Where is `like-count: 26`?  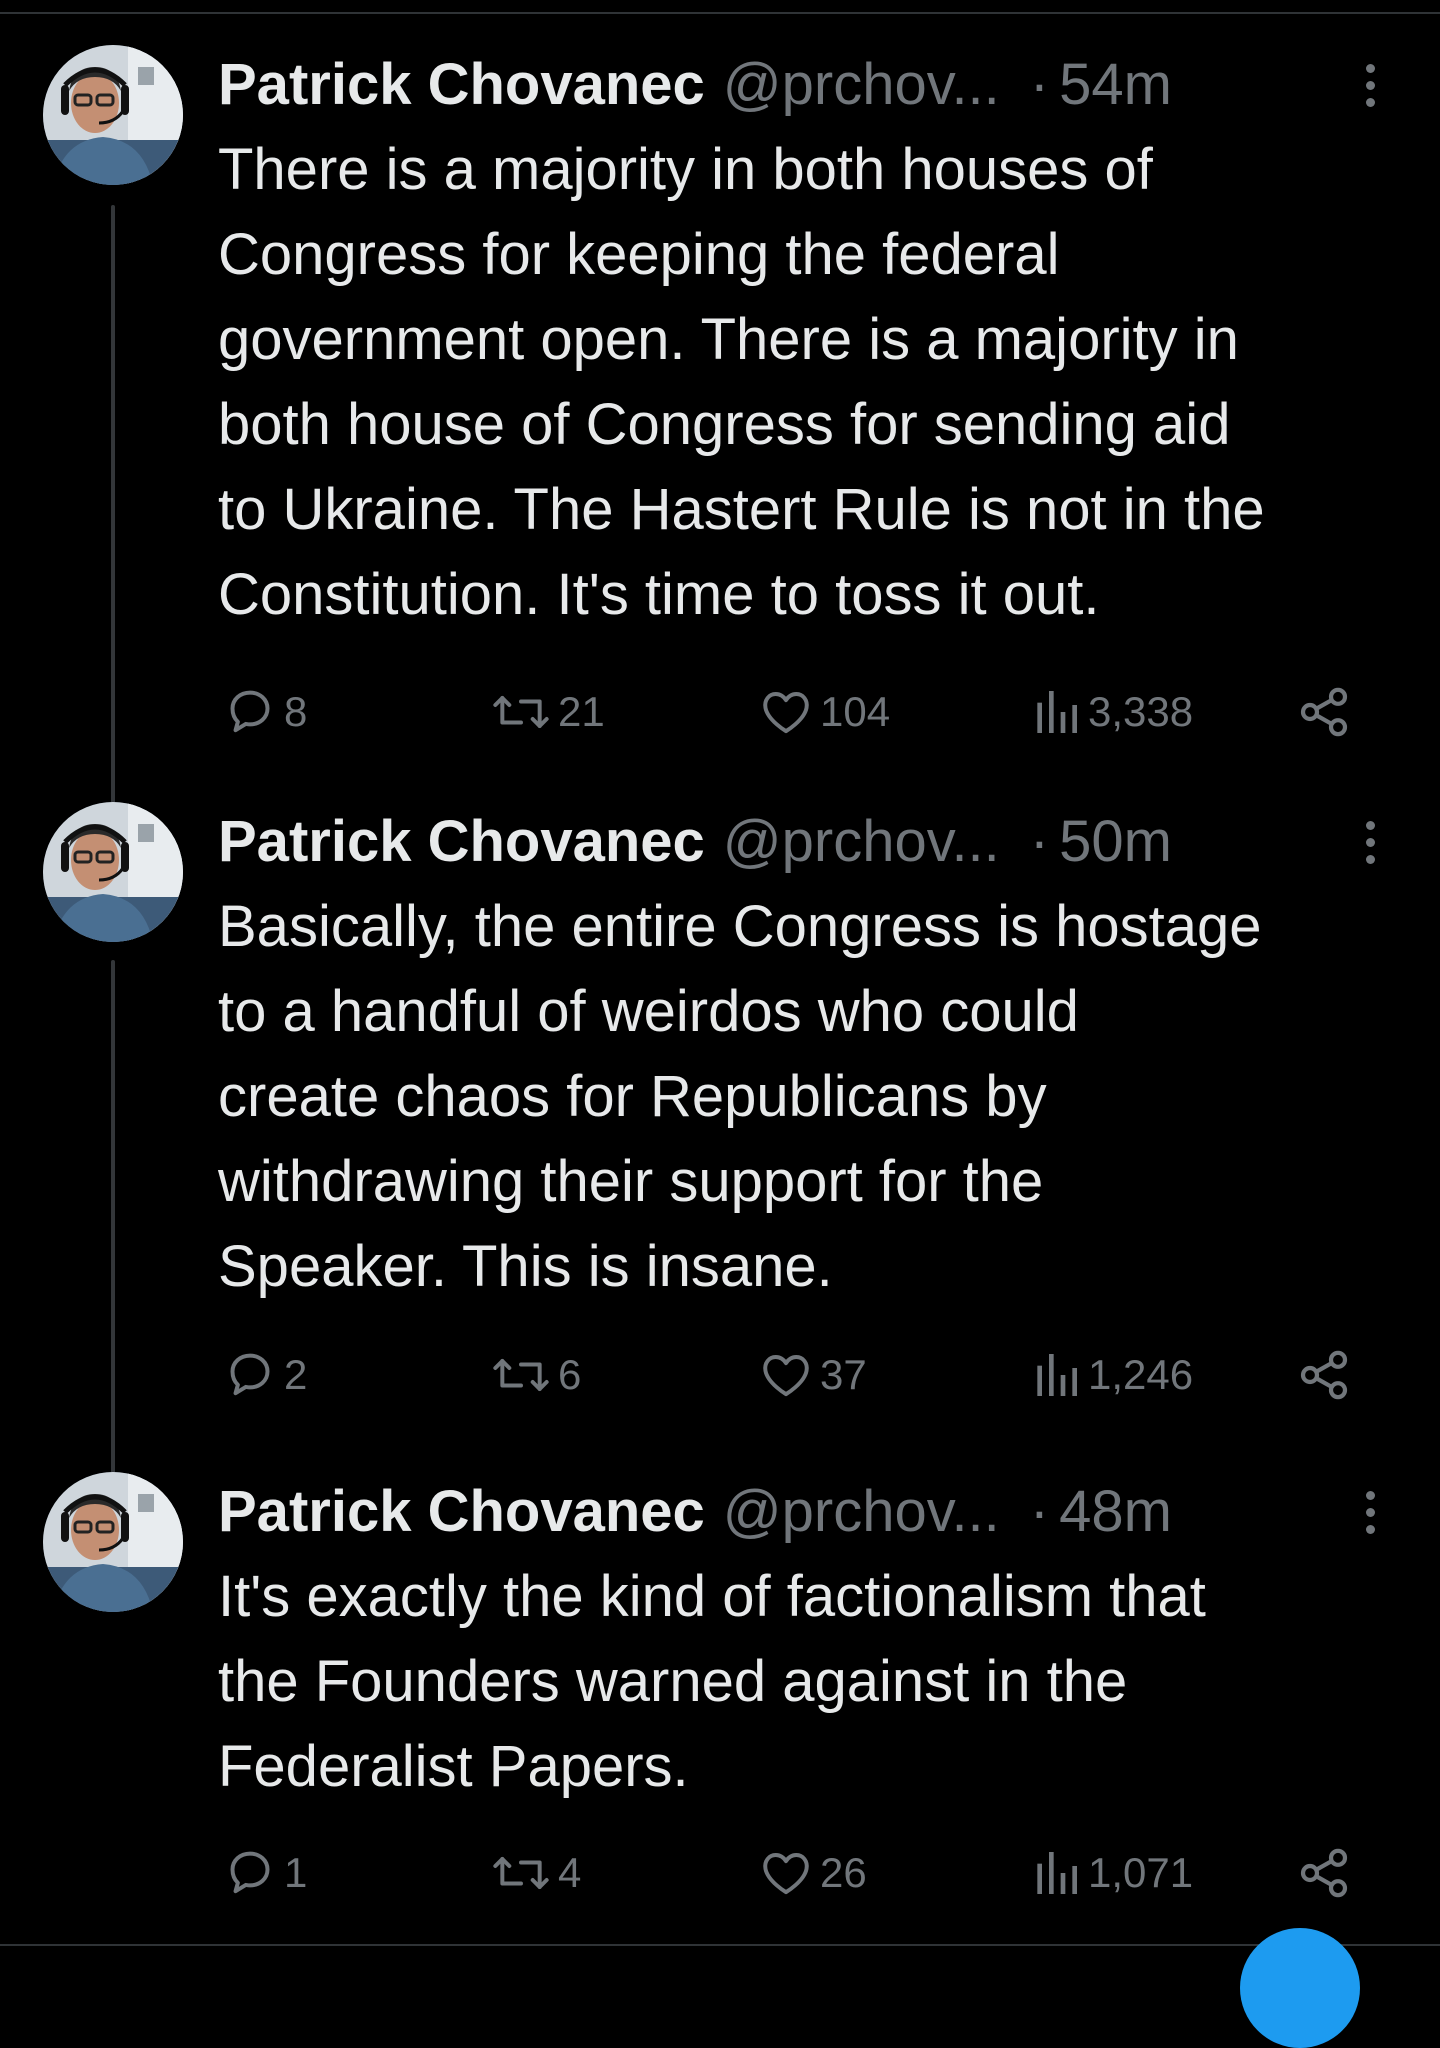 like-count: 26 is located at coordinates (843, 1872).